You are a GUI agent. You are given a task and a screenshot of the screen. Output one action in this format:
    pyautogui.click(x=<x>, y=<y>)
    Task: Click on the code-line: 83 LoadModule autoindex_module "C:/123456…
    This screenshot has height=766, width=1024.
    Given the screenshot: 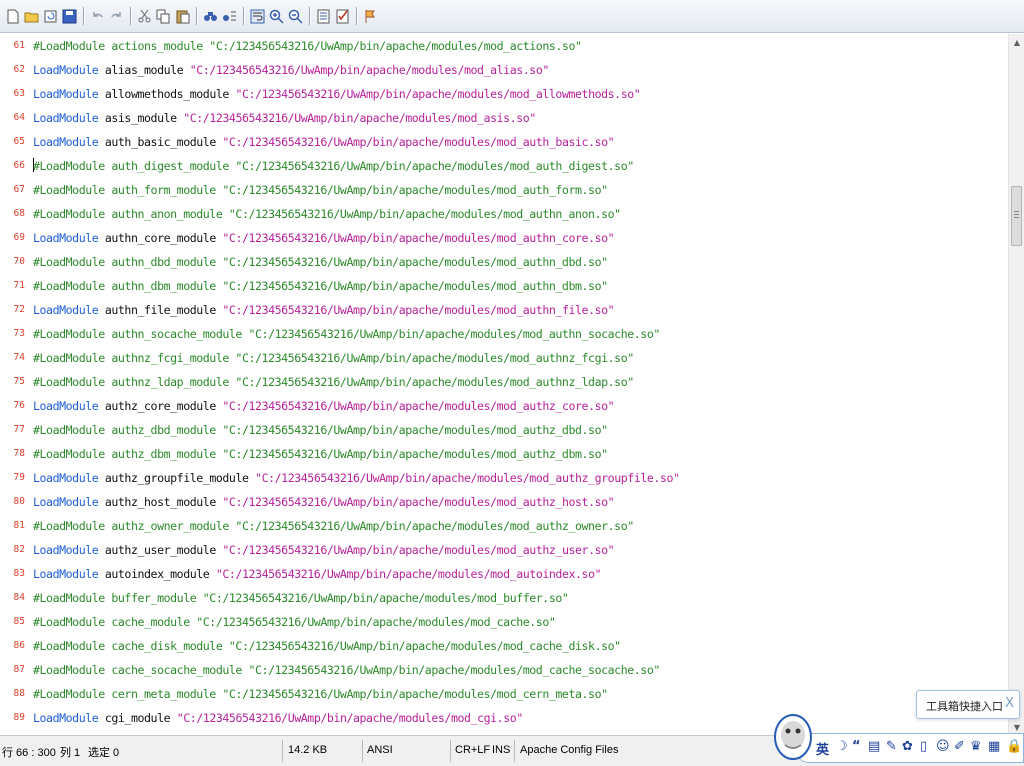 What is the action you would take?
    pyautogui.click(x=504, y=574)
    